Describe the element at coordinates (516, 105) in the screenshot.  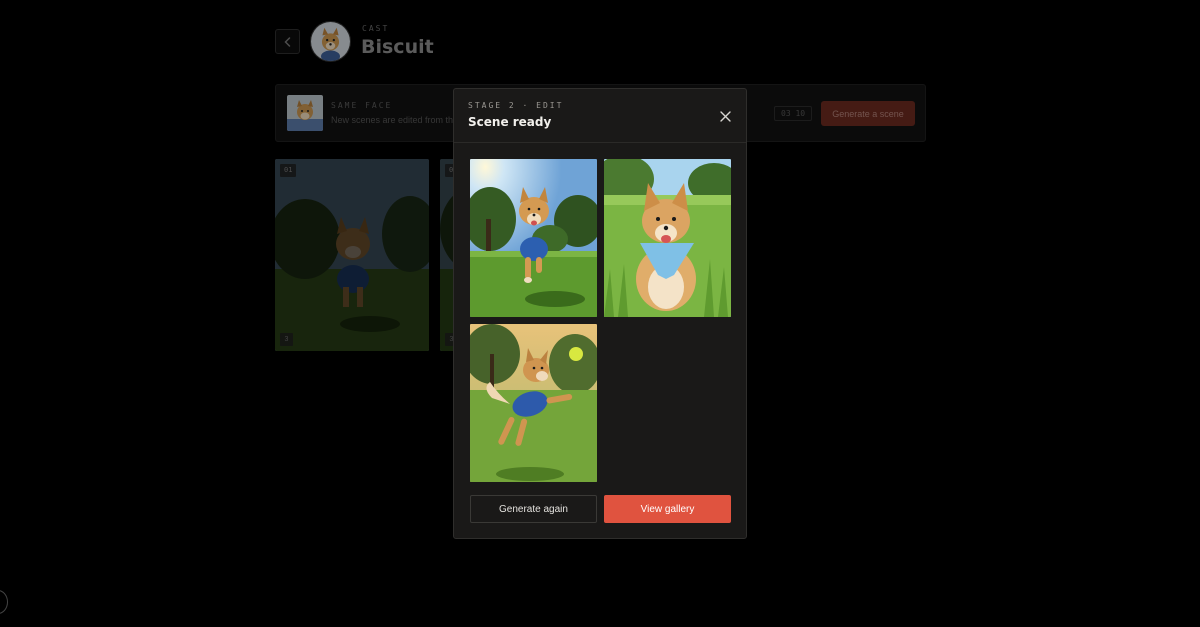
I see `stage-label: STAGE 2 · EDIT` at that location.